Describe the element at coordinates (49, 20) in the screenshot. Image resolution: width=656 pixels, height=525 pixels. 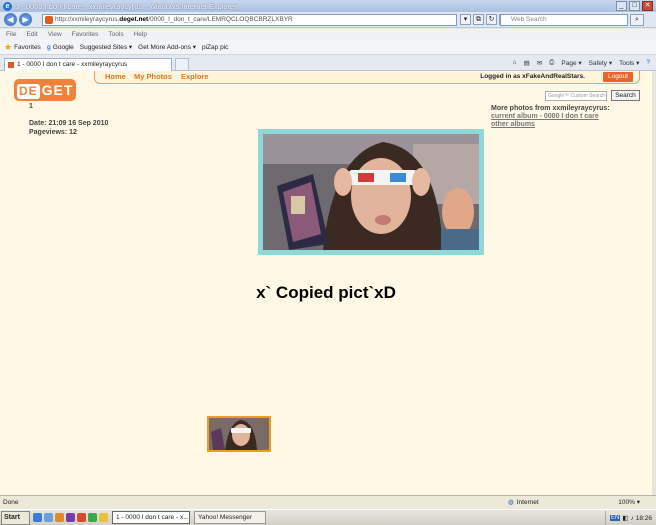
I see `site-favicon-icon` at that location.